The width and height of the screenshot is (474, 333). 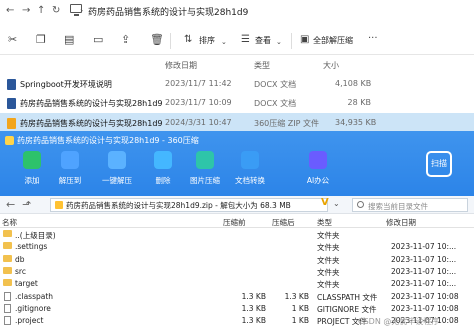 What do you see at coordinates (163, 180) in the screenshot?
I see `tool-label: 删除` at bounding box center [163, 180].